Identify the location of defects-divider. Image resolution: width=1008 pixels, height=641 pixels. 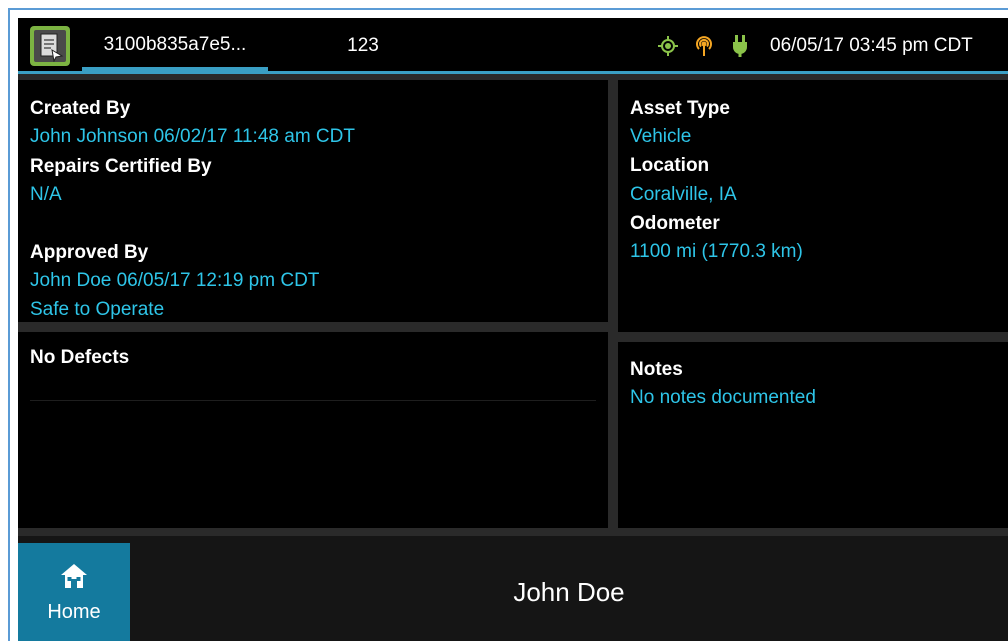
(313, 400).